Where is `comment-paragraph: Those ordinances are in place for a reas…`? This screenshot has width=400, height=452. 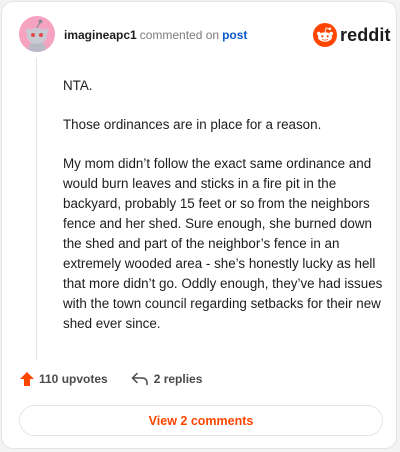 comment-paragraph: Those ordinances are in place for a reas… is located at coordinates (192, 124).